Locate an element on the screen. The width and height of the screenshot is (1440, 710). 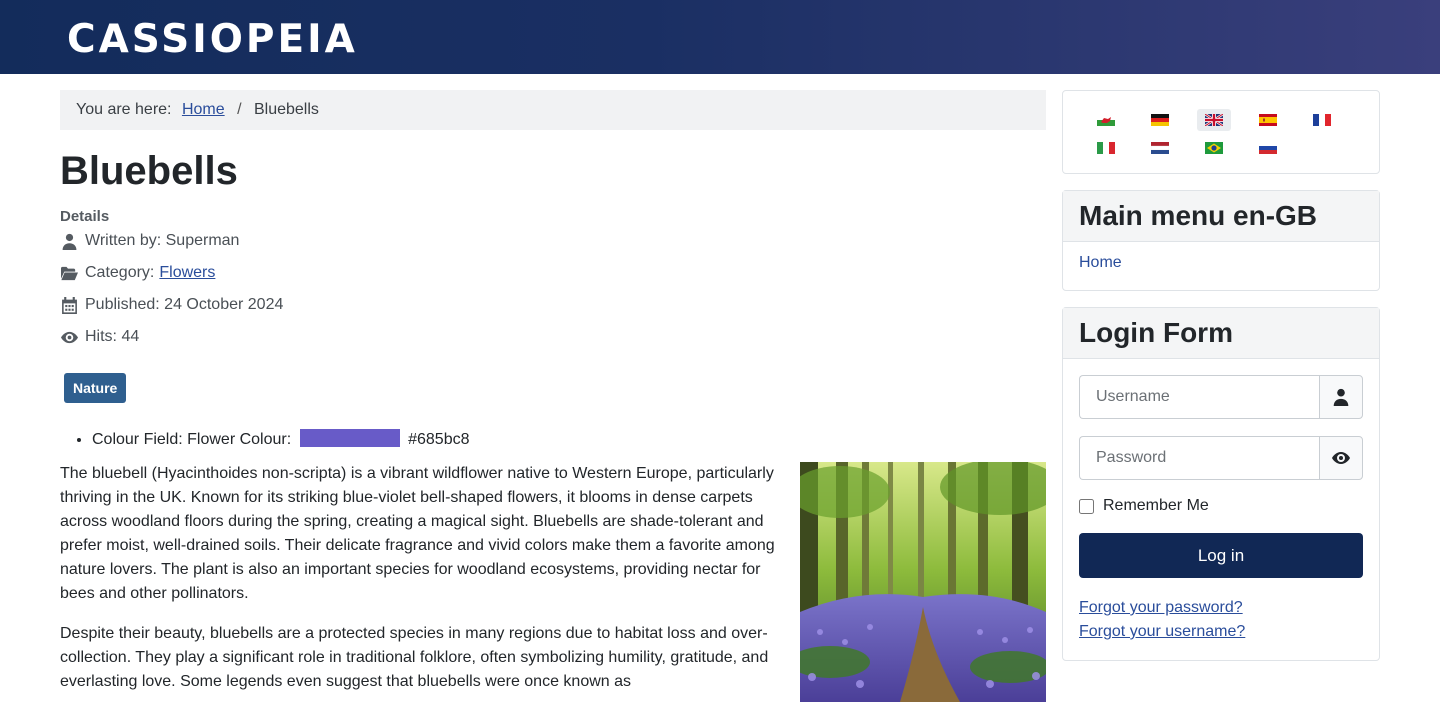
flag-en-gb-icon is located at coordinates (1214, 120).